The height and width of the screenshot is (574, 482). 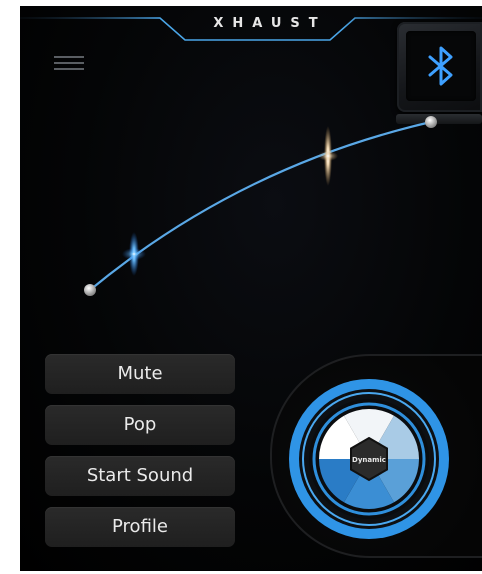 What do you see at coordinates (140, 425) in the screenshot?
I see `pop-button: Pop` at bounding box center [140, 425].